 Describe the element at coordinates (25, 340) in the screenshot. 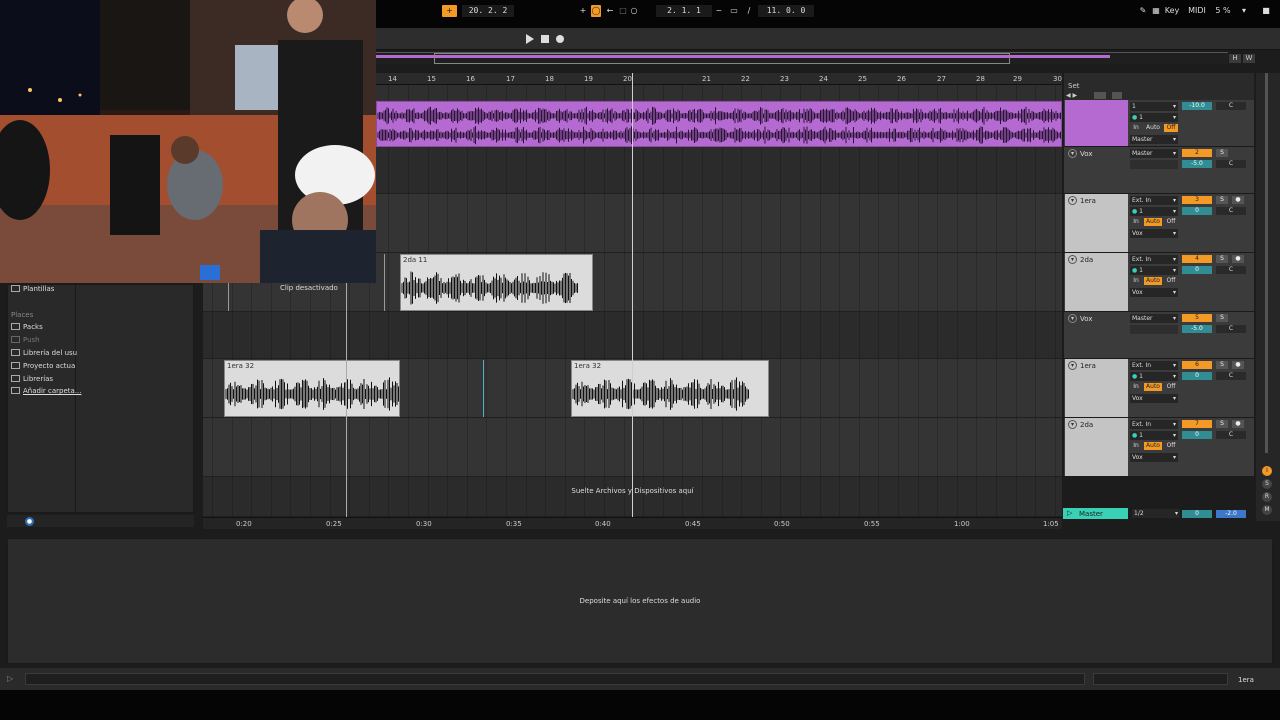

I see `browser-push: Push` at that location.